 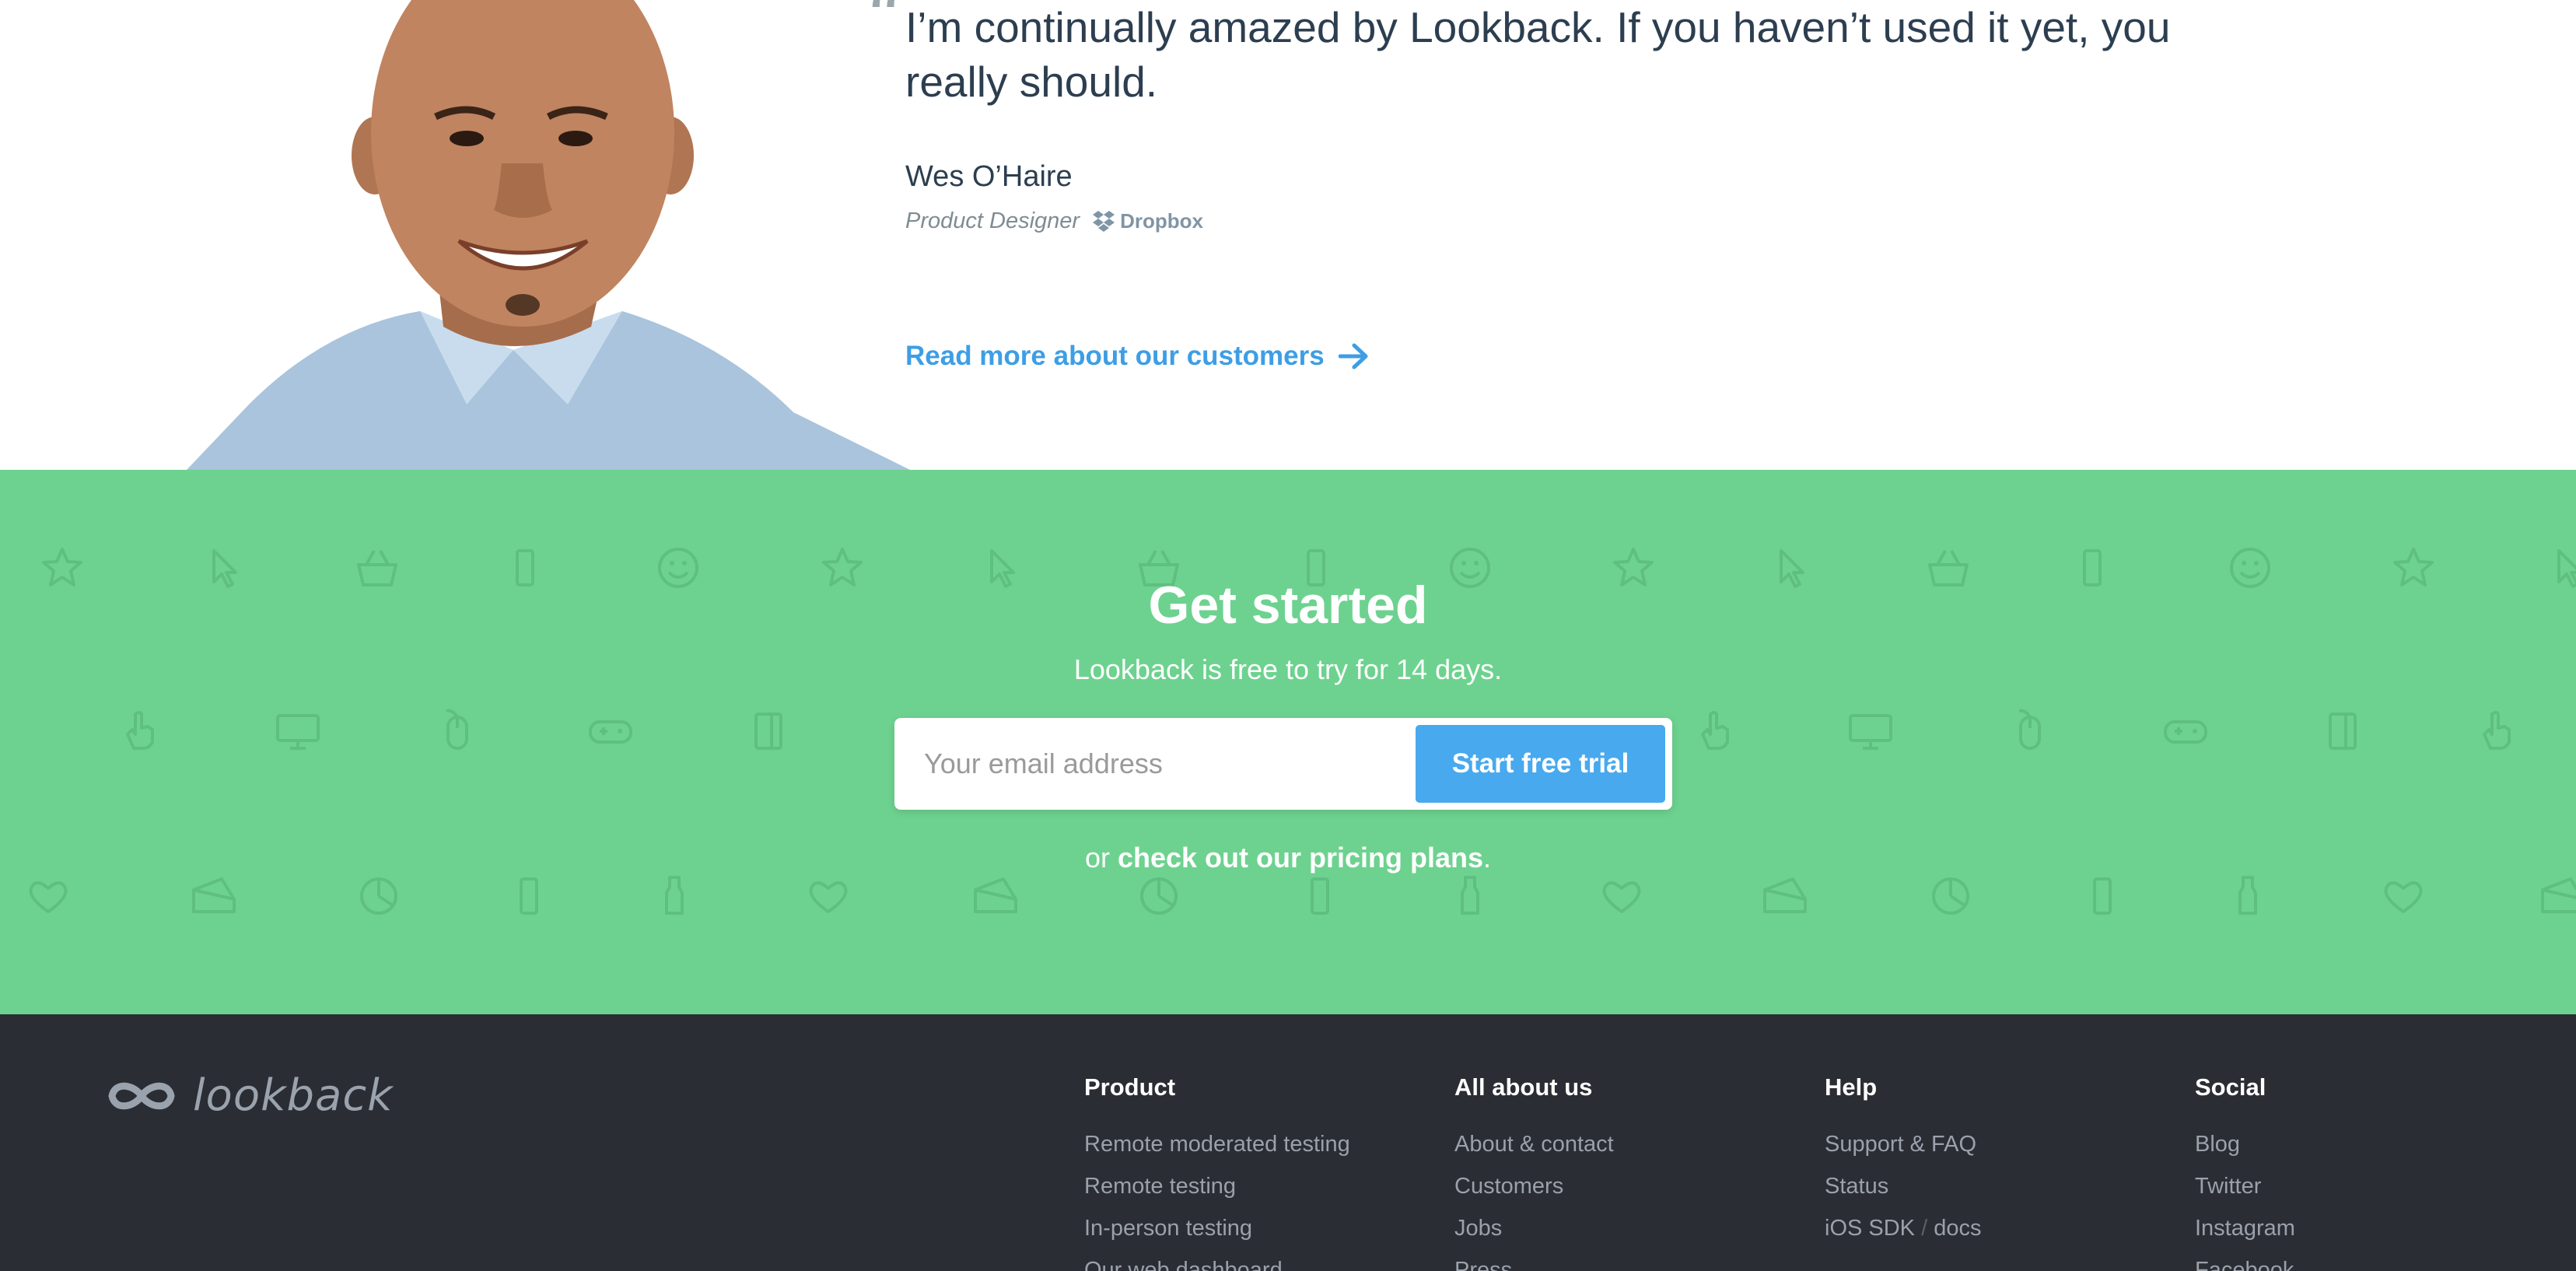 I want to click on get-started-title: Get started, so click(x=1288, y=605).